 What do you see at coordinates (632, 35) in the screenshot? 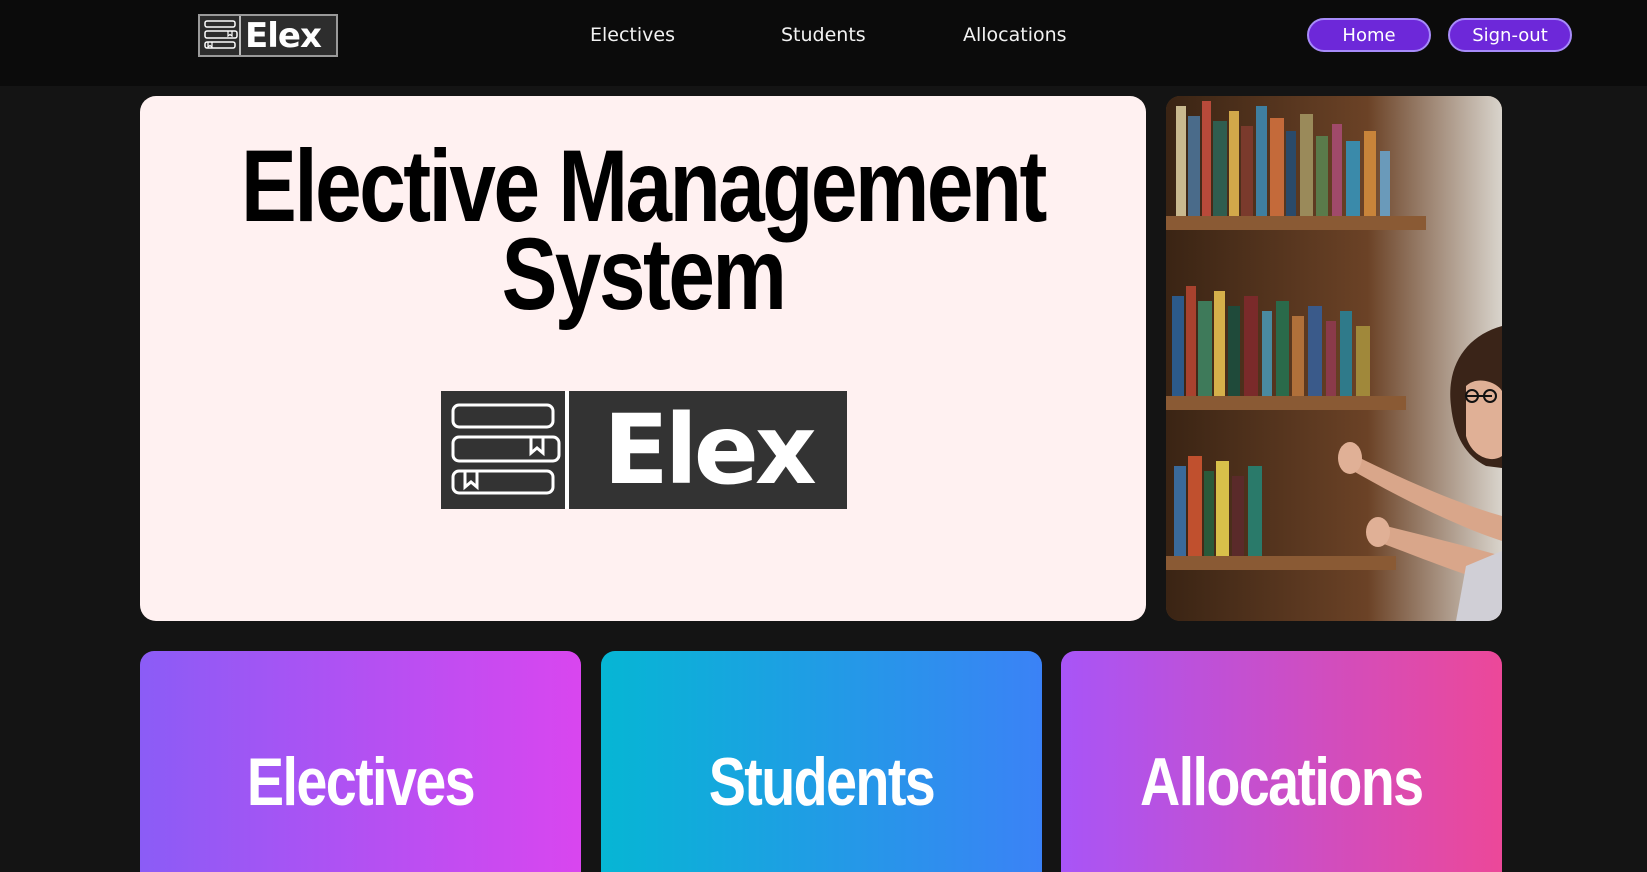
I see `nav-electives: Electives` at bounding box center [632, 35].